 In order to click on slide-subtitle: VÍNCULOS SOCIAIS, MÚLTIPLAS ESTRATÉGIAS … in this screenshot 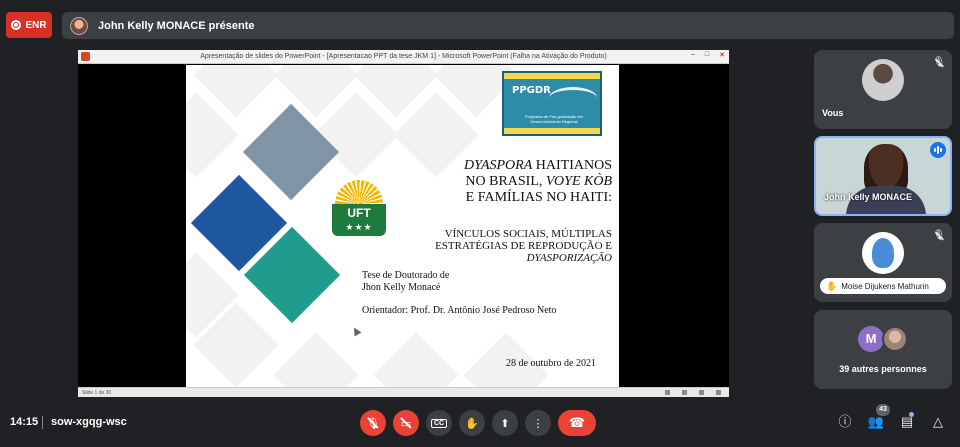, I will do `click(505, 246)`.